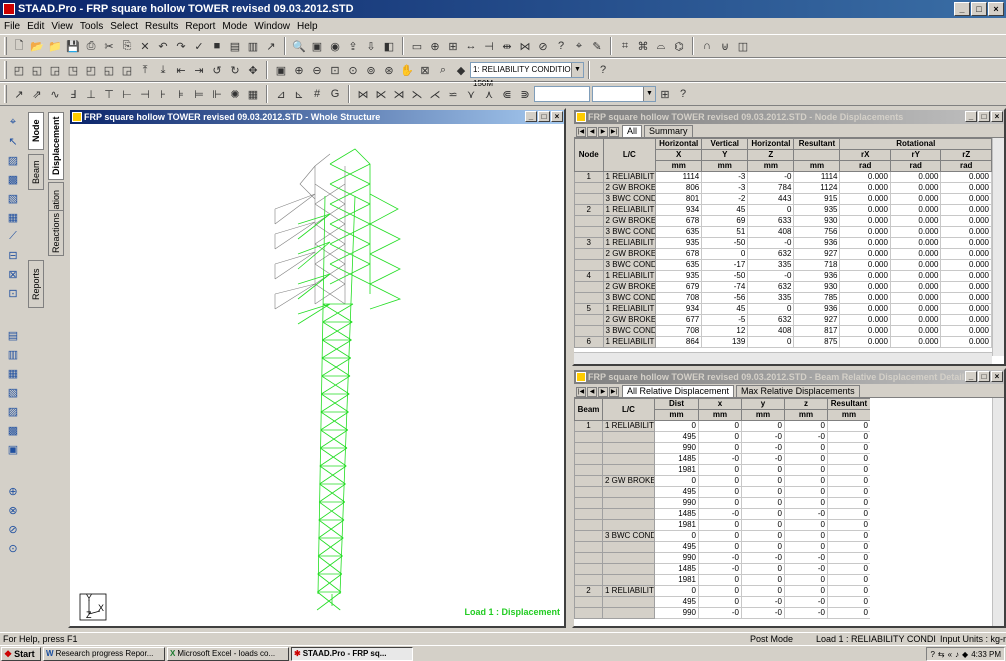  What do you see at coordinates (425, 70) in the screenshot?
I see `dimension-view-icon: ⊠` at bounding box center [425, 70].